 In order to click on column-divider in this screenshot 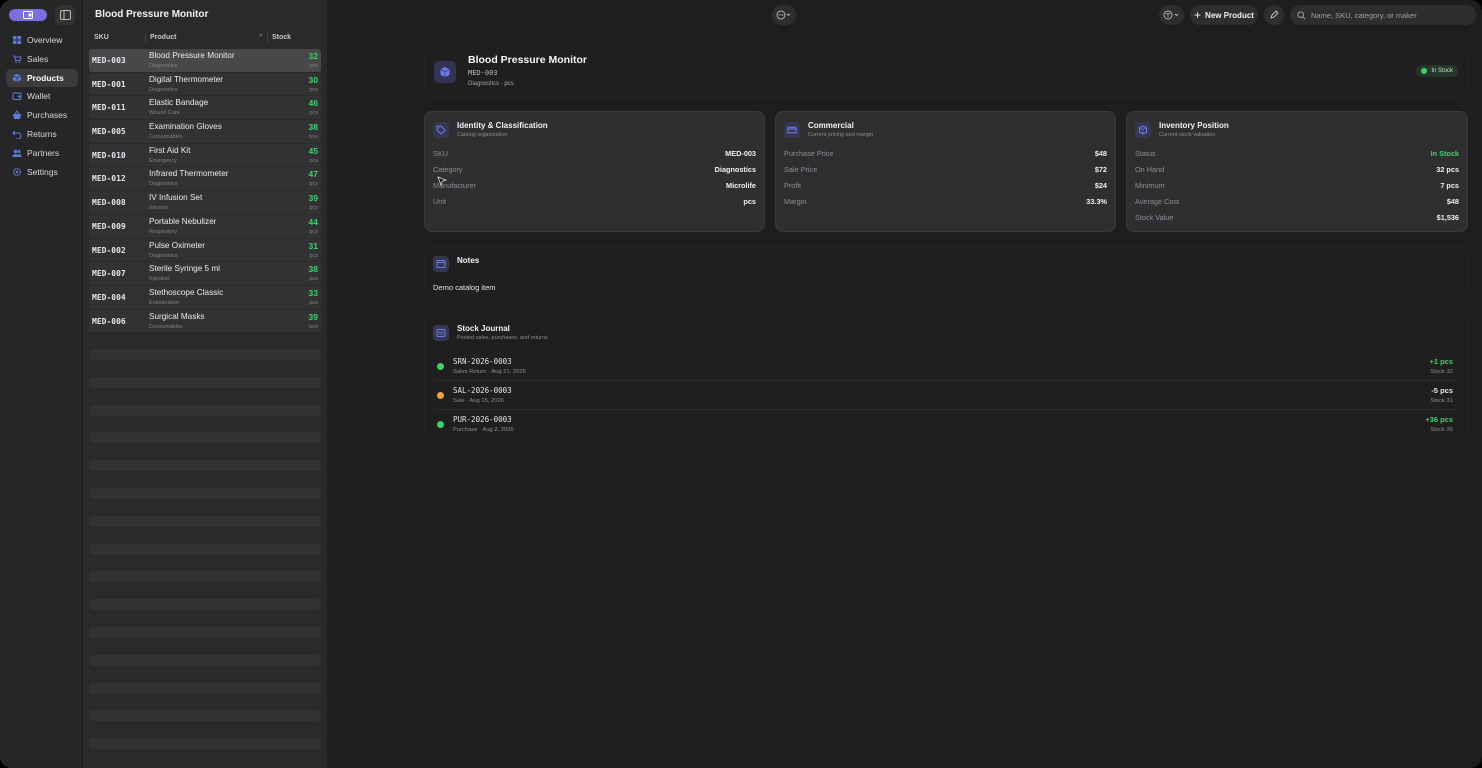, I will do `click(267, 38)`.